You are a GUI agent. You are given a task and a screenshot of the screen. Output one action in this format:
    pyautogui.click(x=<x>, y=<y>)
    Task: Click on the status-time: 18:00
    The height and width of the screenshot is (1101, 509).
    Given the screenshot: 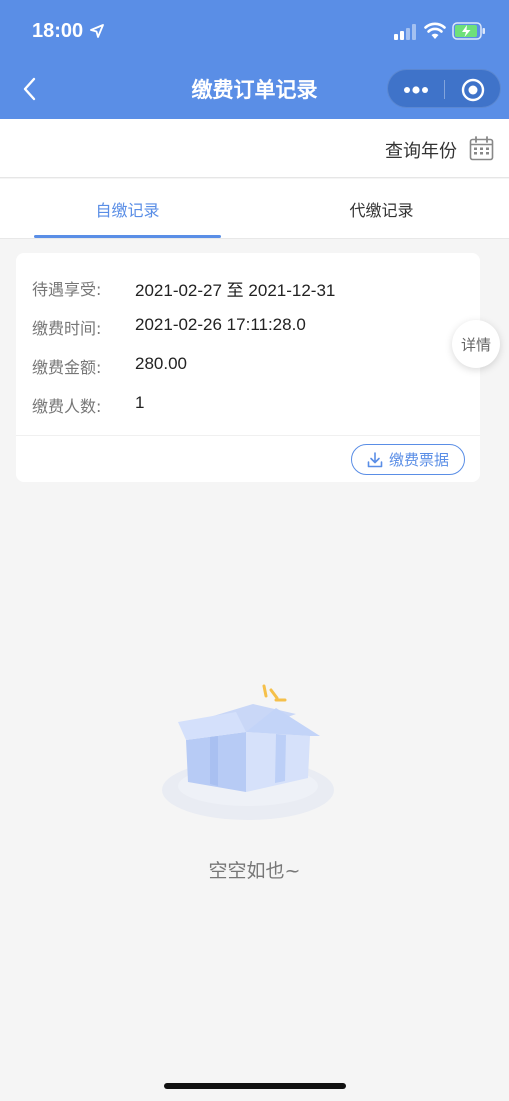 What is the action you would take?
    pyautogui.click(x=58, y=31)
    